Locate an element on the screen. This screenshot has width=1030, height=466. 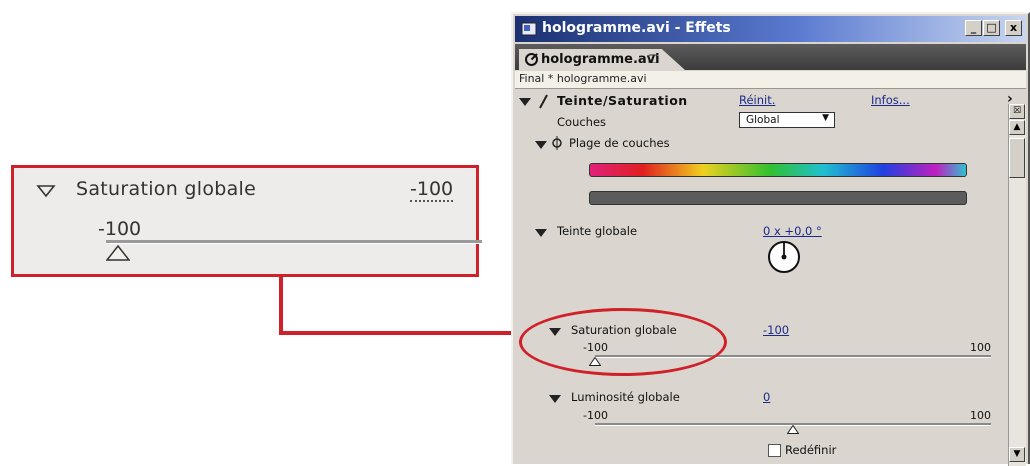
scroll-thumb is located at coordinates (1017, 158).